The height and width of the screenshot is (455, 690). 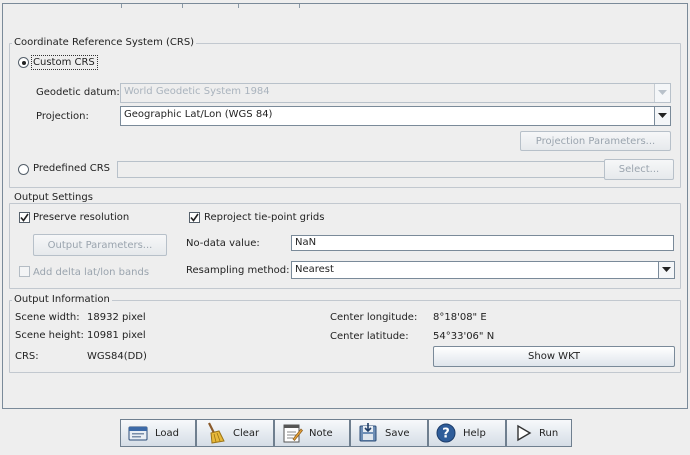 I want to click on help-label: Help, so click(x=474, y=433).